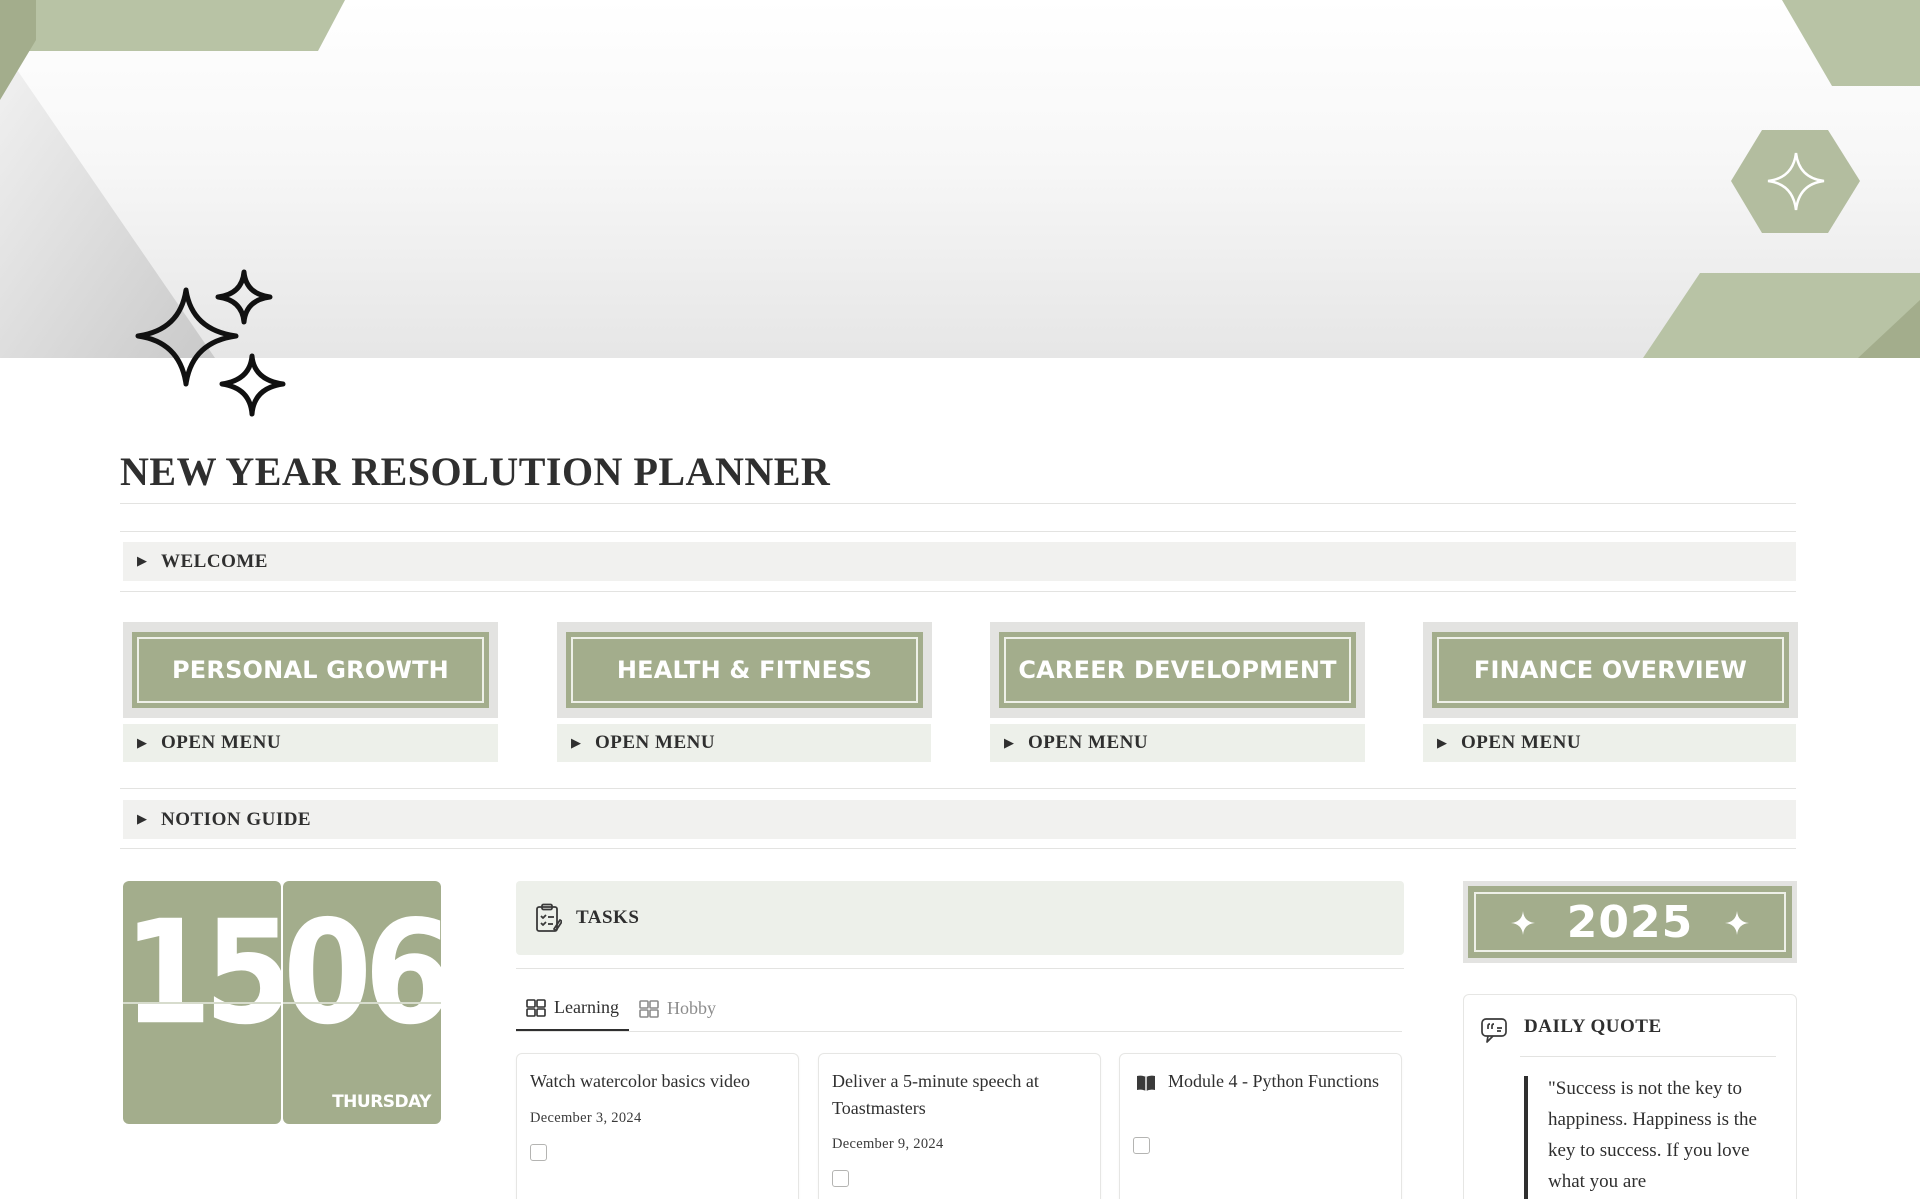  What do you see at coordinates (691, 1008) in the screenshot?
I see `tab-label: Hobby` at bounding box center [691, 1008].